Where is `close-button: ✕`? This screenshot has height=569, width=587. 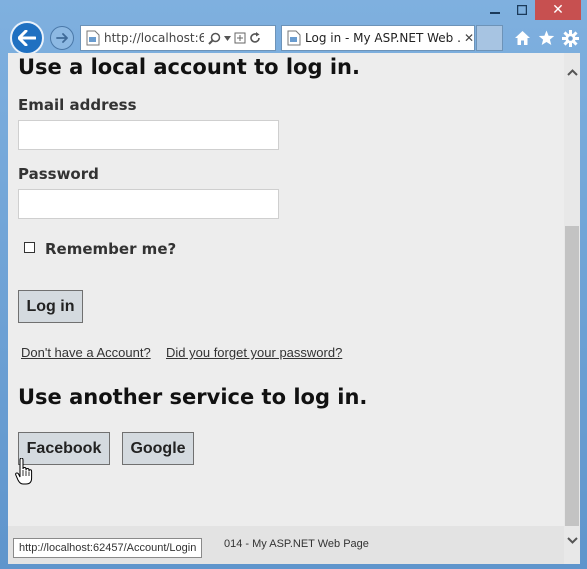
close-button: ✕ is located at coordinates (558, 10).